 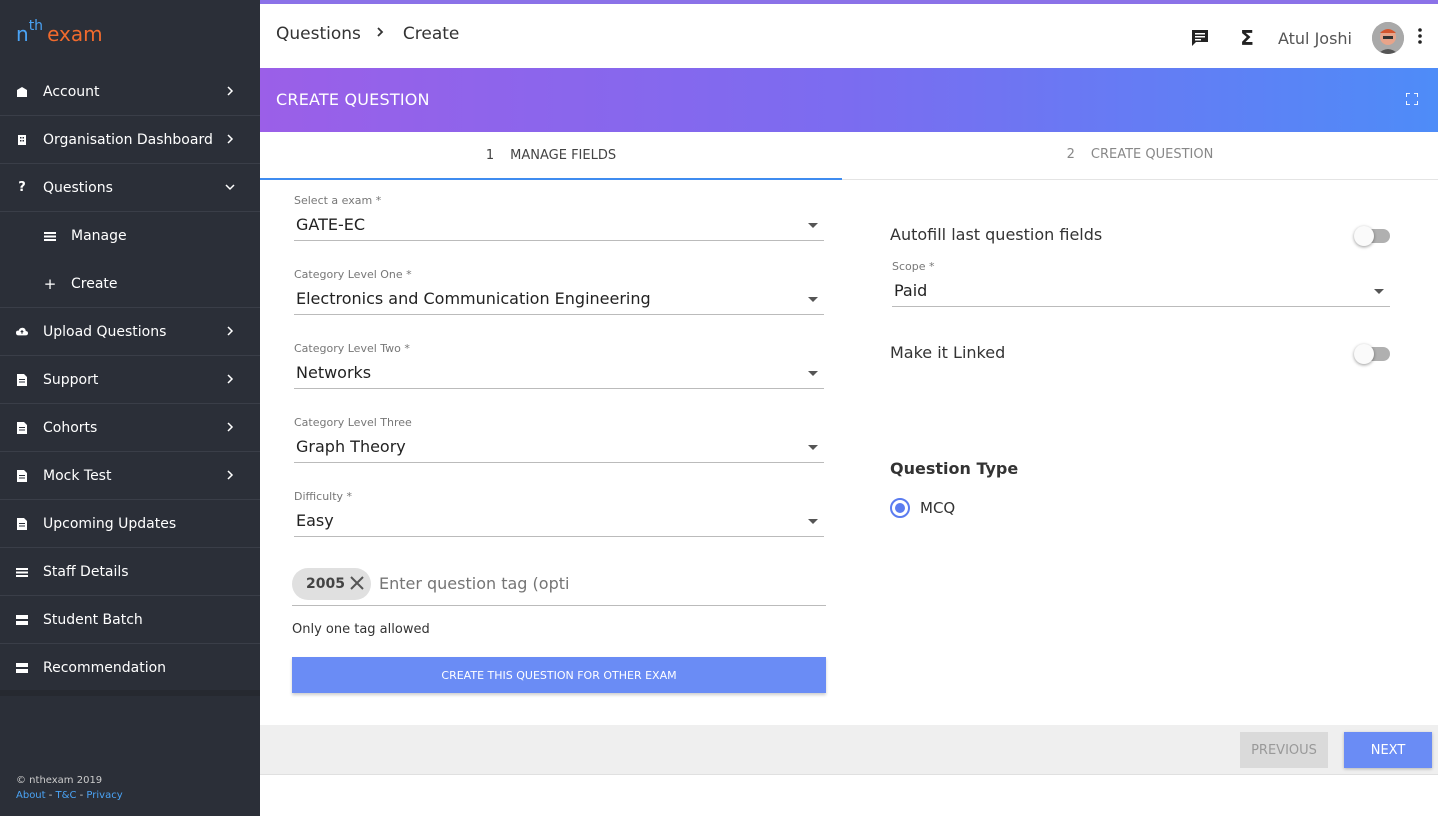 I want to click on question-type-heading: Question Type, so click(x=954, y=468).